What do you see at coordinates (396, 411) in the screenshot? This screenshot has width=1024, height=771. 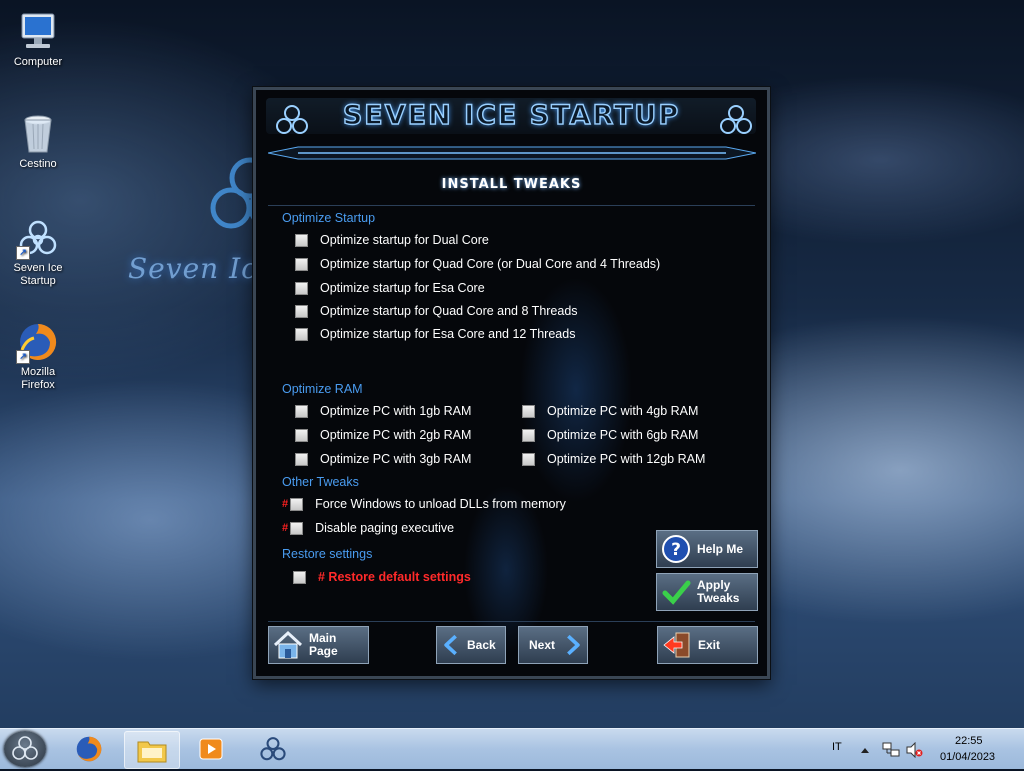 I see `option-label: Optimize PC with 1gb RAM` at bounding box center [396, 411].